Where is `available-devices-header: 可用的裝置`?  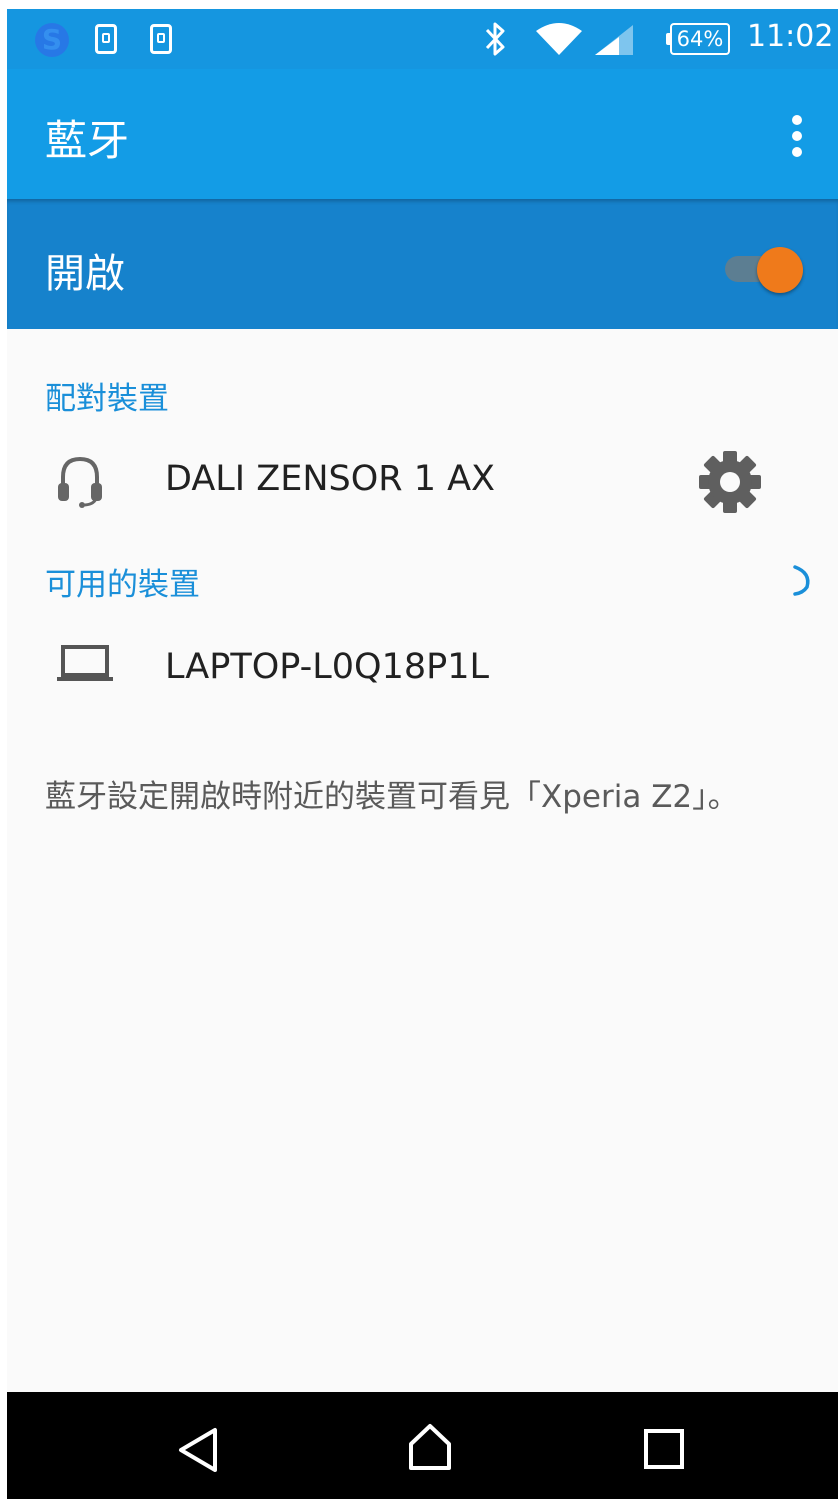 available-devices-header: 可用的裝置 is located at coordinates (122, 585).